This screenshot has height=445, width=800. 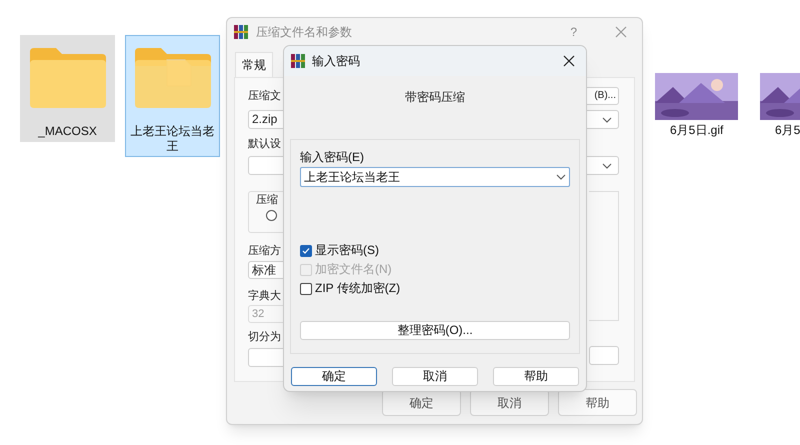 What do you see at coordinates (347, 250) in the screenshot?
I see `checkbox-label: 显示密码(S)` at bounding box center [347, 250].